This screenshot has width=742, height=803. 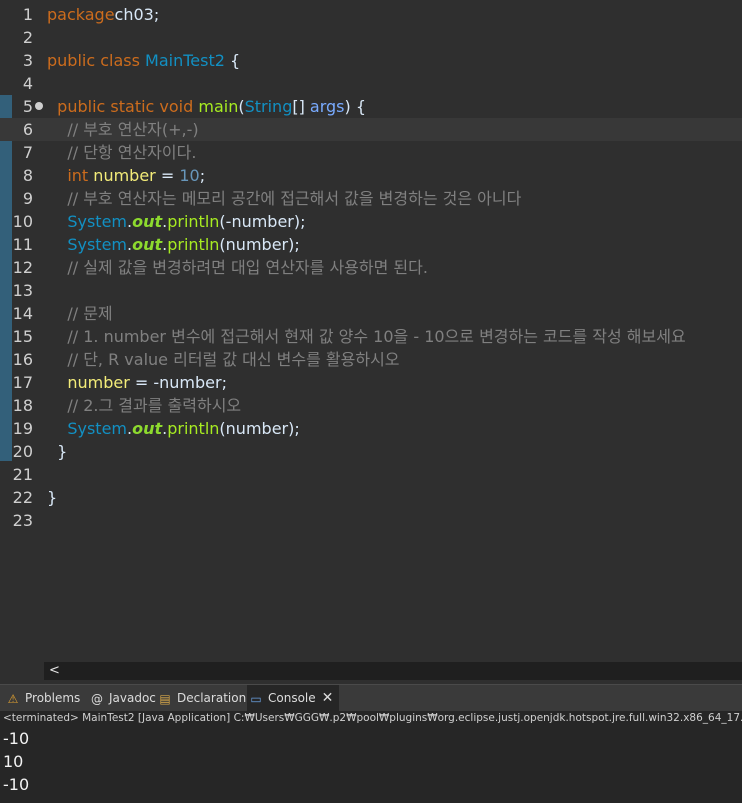 What do you see at coordinates (371, 244) in the screenshot?
I see `code-line: 11 System.out.println(number);` at bounding box center [371, 244].